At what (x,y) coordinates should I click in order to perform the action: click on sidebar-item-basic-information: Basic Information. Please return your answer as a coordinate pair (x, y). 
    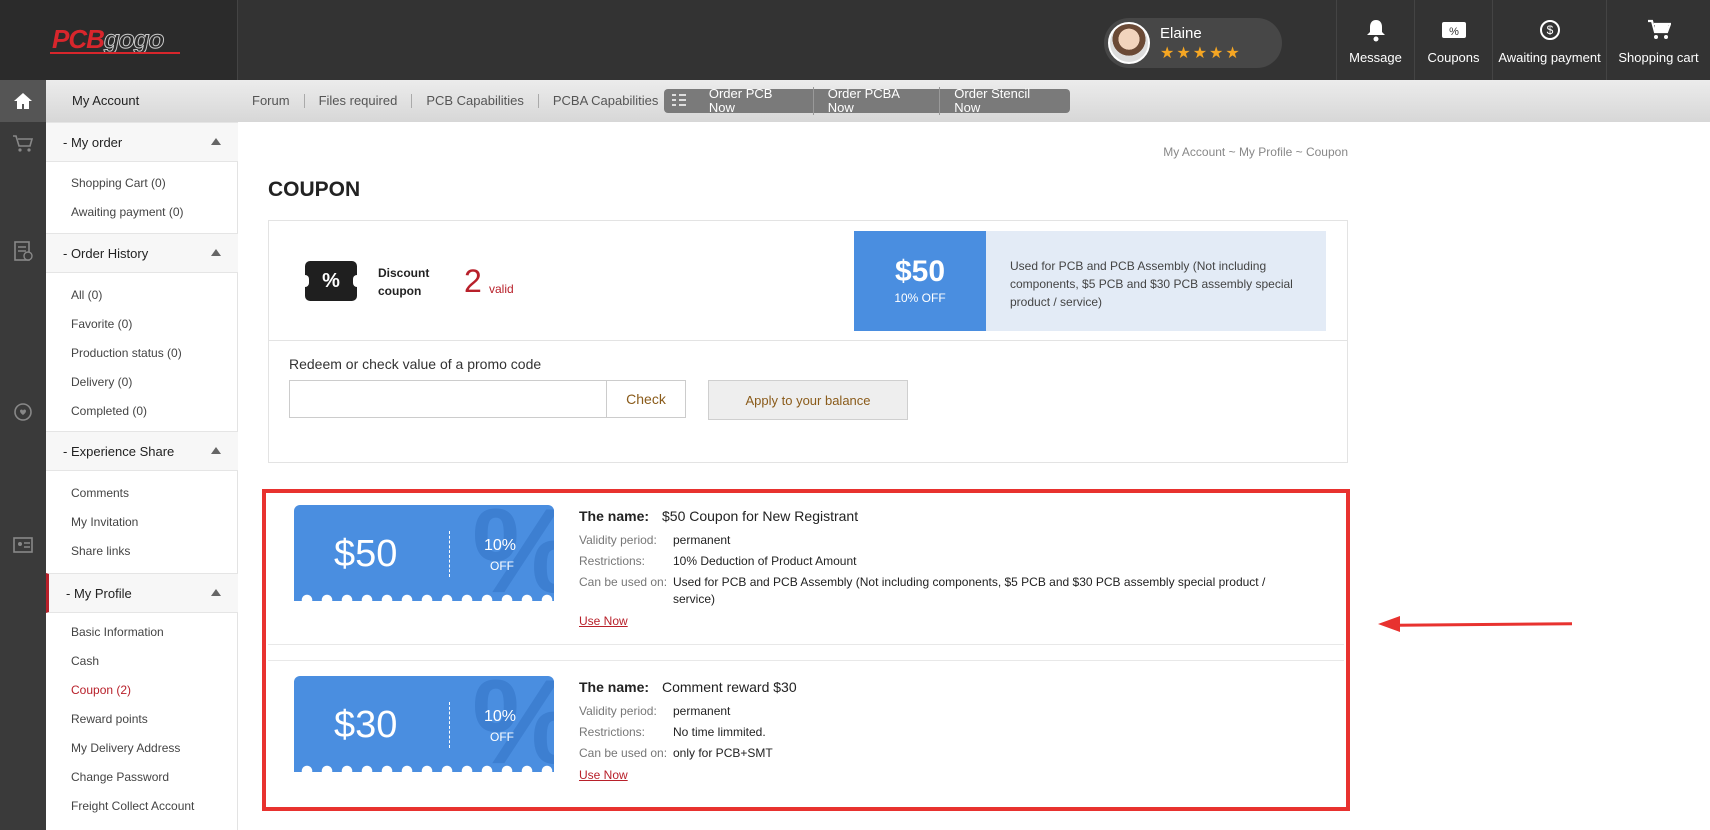
    Looking at the image, I should click on (117, 632).